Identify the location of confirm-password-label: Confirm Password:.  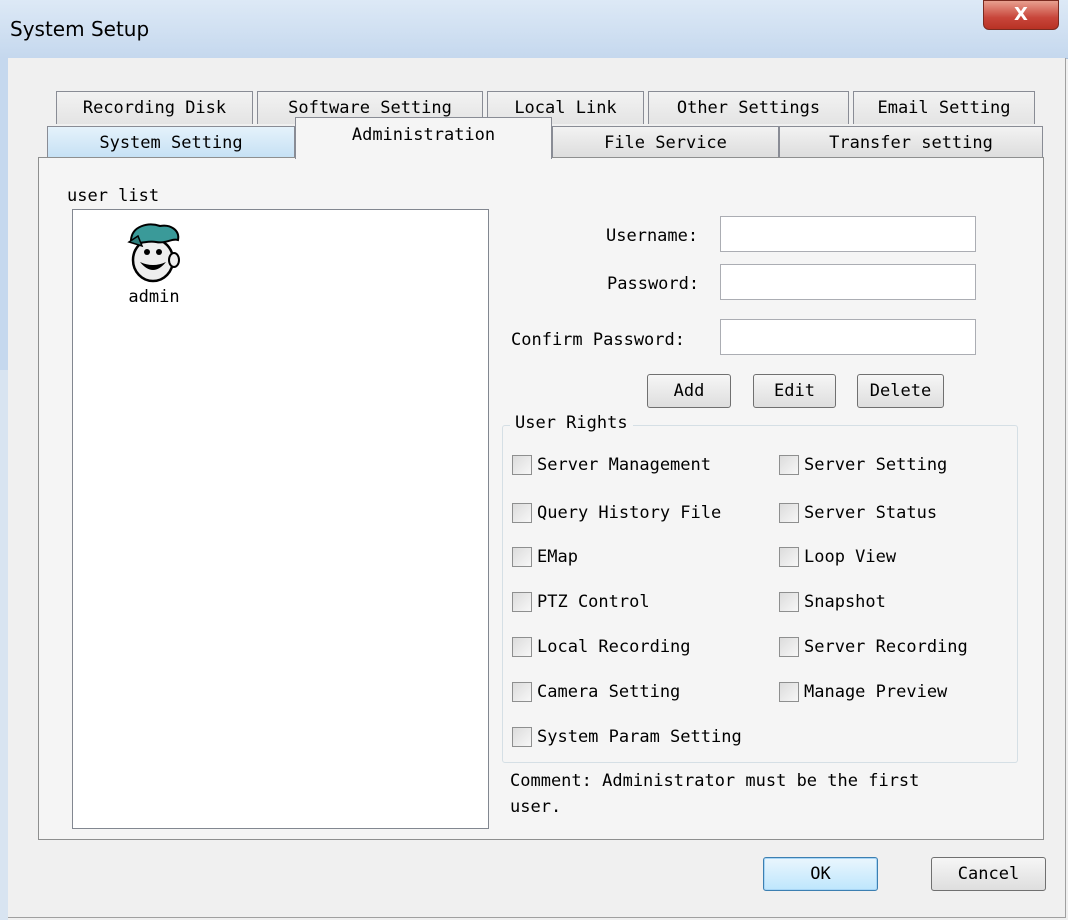
(598, 340).